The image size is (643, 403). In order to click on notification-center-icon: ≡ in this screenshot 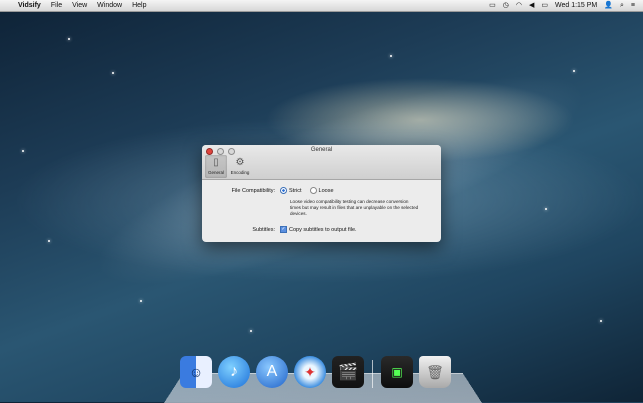, I will do `click(633, 5)`.